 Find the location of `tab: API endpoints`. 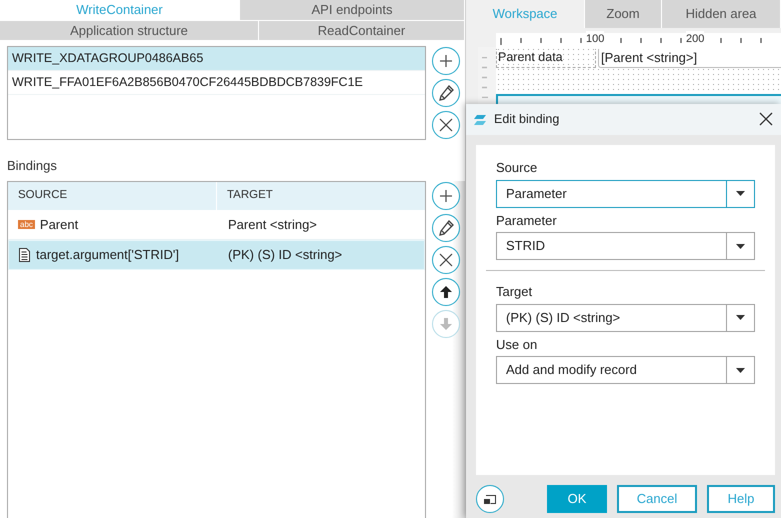

tab: API endpoints is located at coordinates (352, 10).